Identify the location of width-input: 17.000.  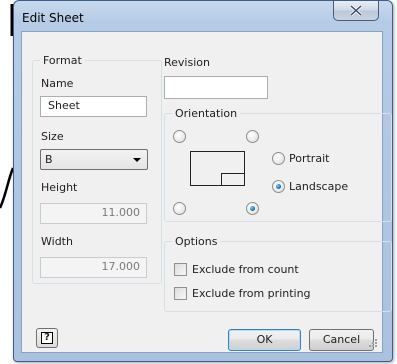
(93, 267).